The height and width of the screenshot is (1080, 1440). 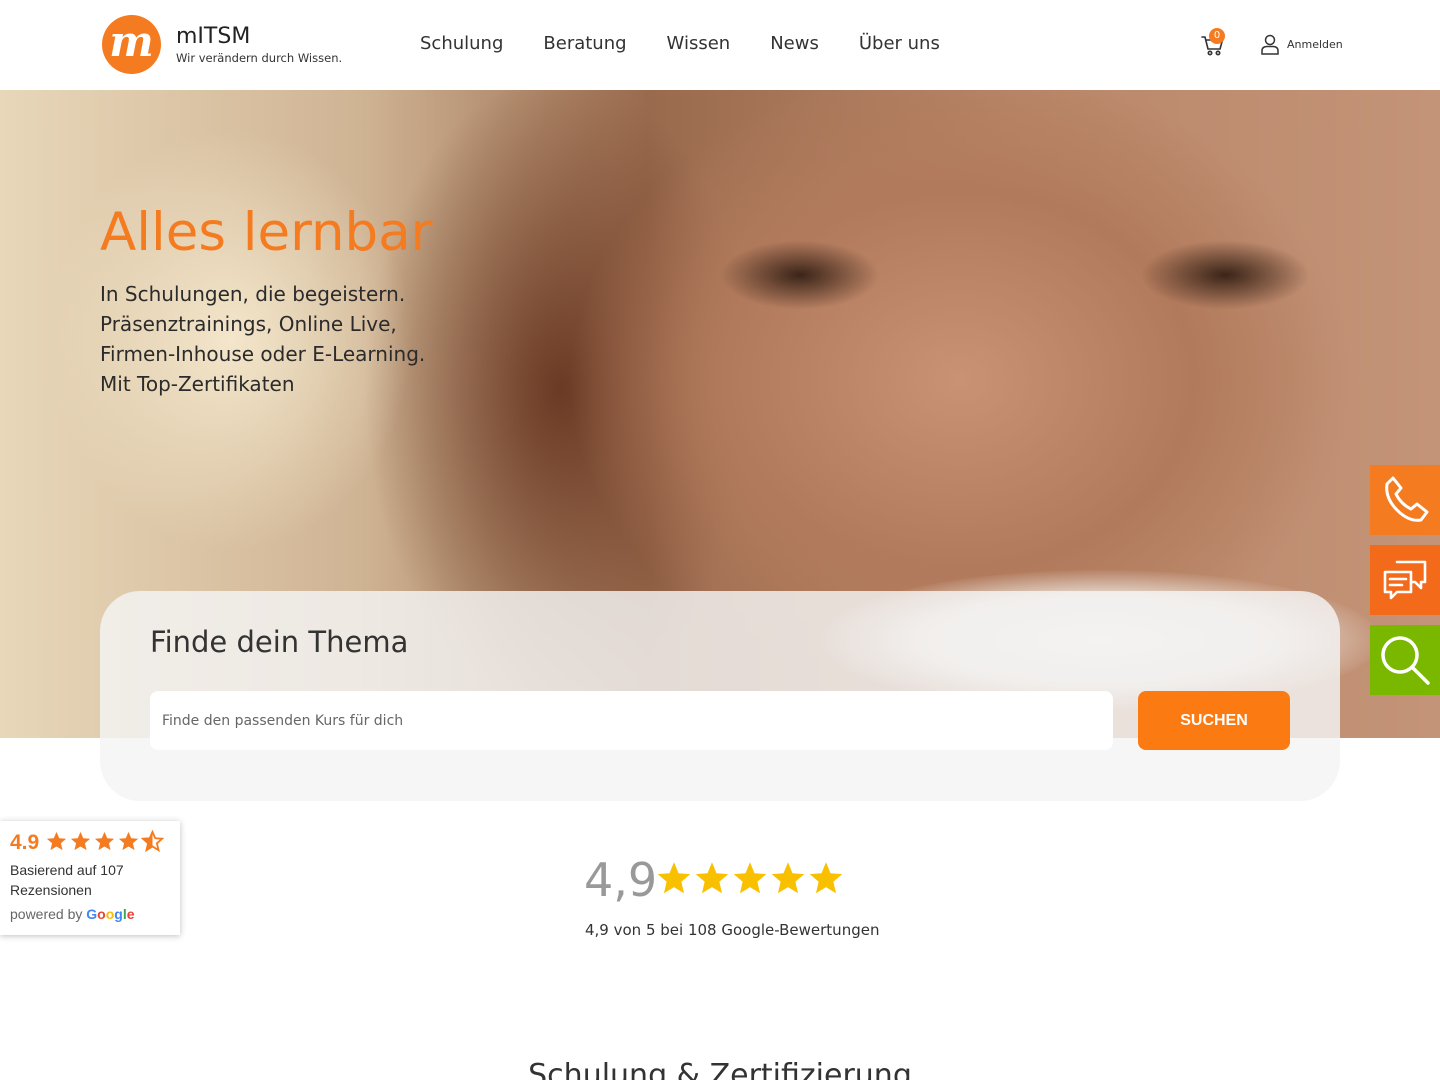 I want to click on hero-text-line: Firmen-Inhouse oder E-Learning., so click(x=263, y=354).